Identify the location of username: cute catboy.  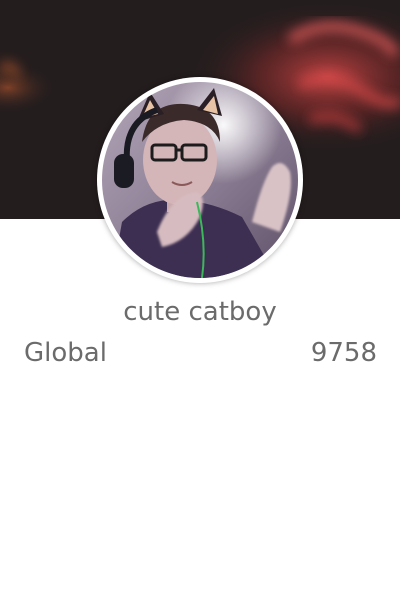
(200, 312).